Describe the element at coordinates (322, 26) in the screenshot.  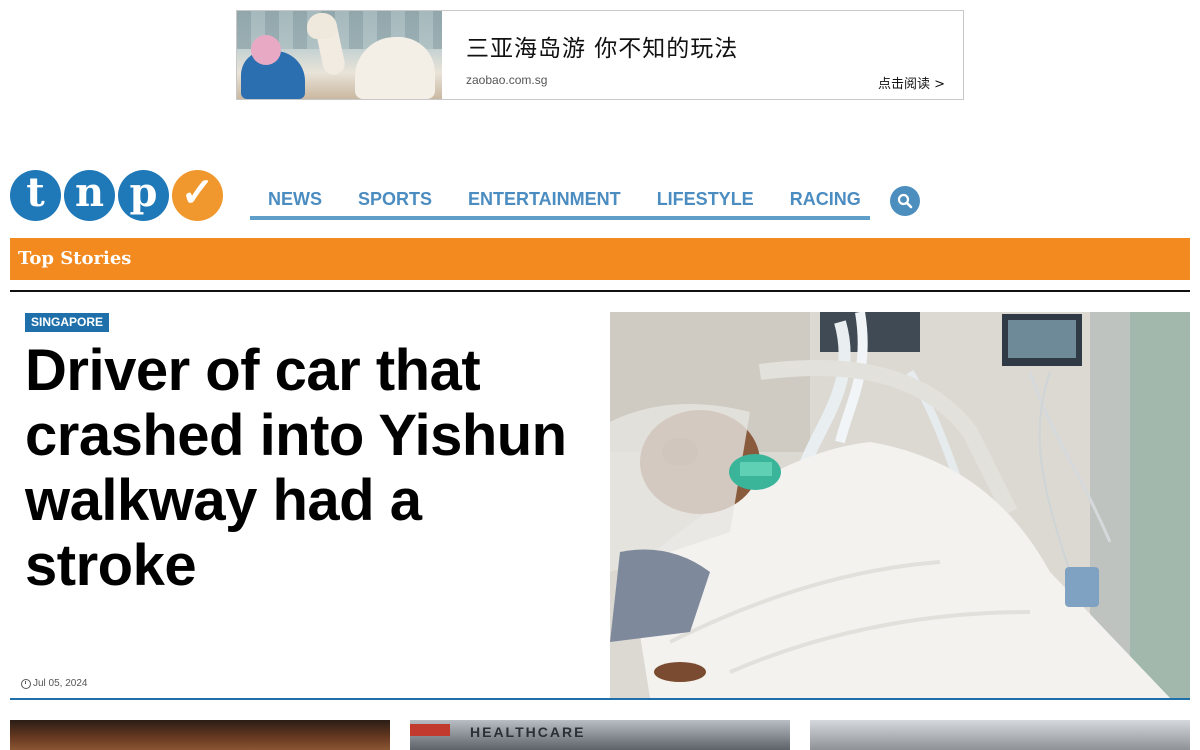
I see `ad-image-alpaca-head` at that location.